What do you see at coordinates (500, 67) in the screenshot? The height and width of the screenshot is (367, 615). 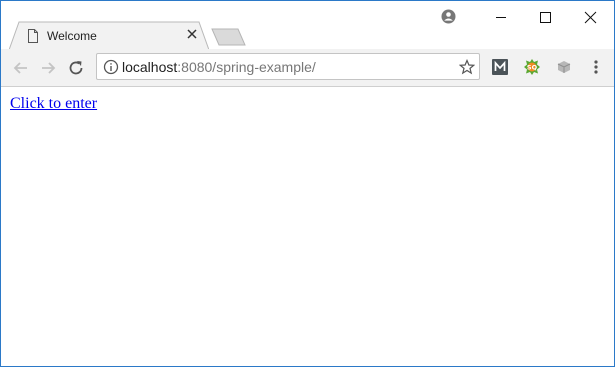 I see `m-extension-icon` at bounding box center [500, 67].